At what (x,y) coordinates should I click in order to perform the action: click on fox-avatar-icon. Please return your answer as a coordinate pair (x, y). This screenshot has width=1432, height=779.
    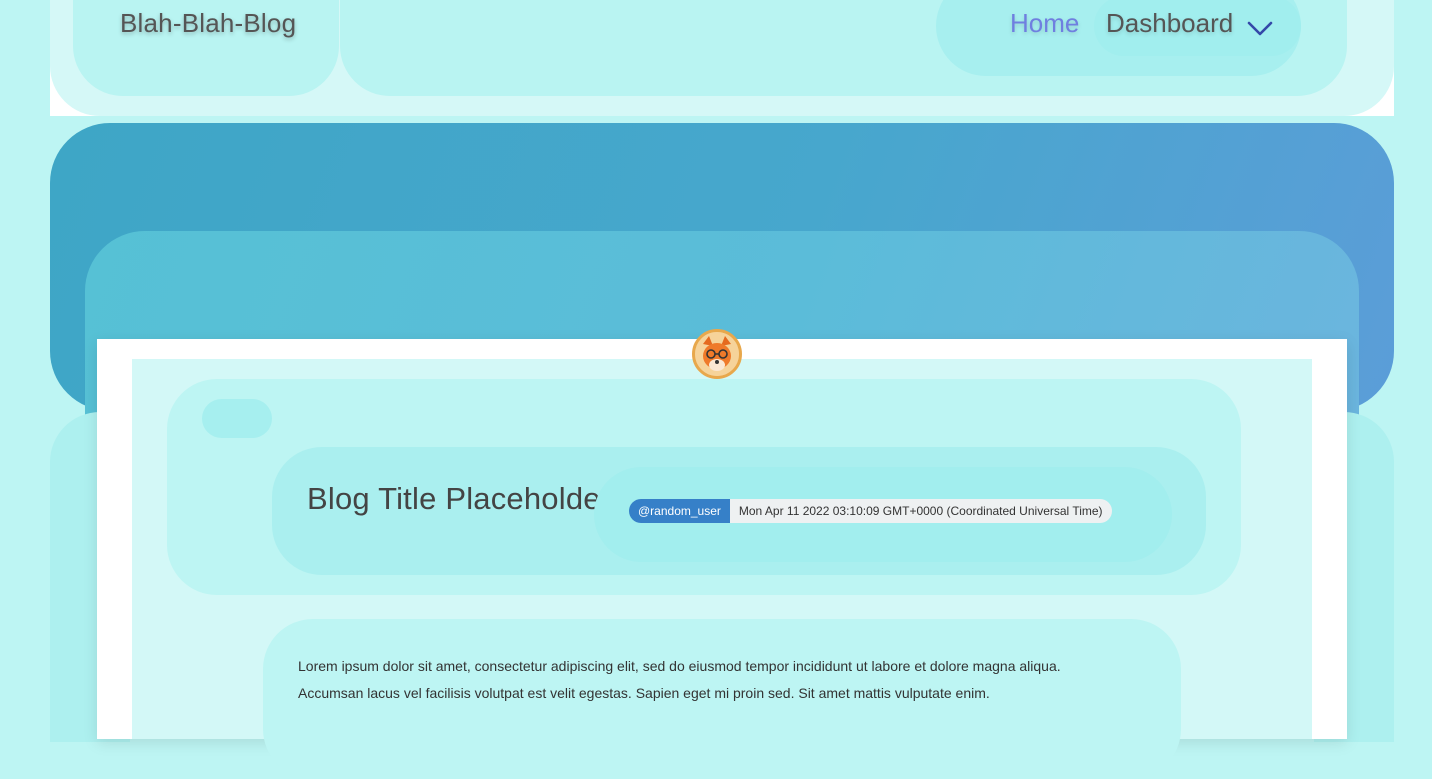
    Looking at the image, I should click on (717, 354).